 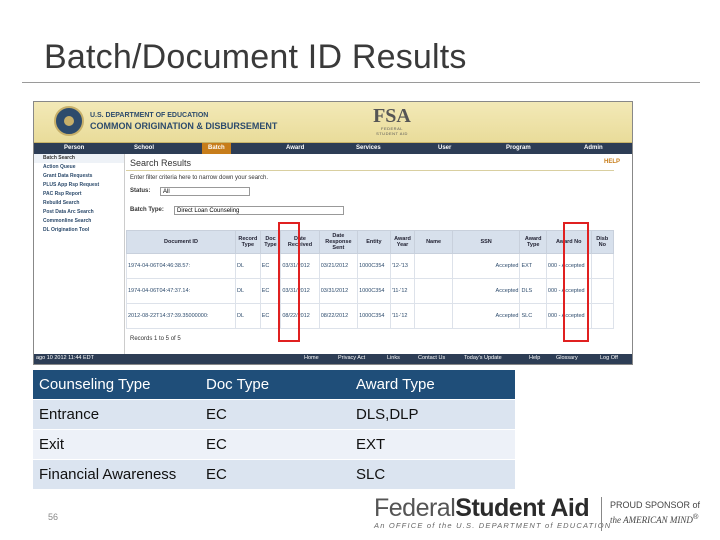 What do you see at coordinates (53, 517) in the screenshot?
I see `page-number: 56` at bounding box center [53, 517].